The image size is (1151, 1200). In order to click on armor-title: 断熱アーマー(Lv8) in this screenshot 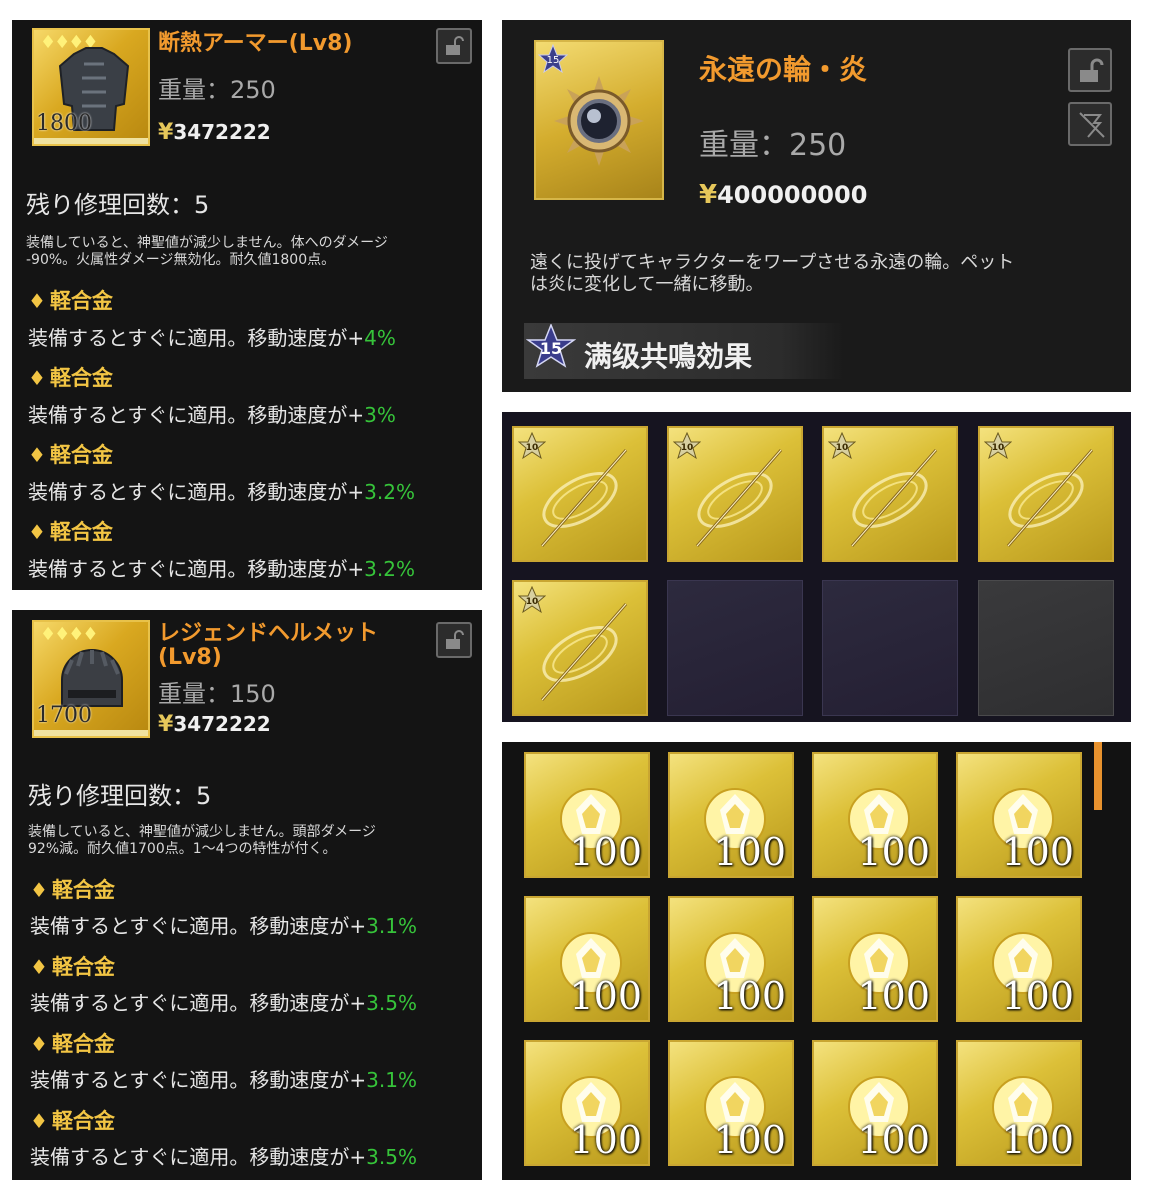, I will do `click(255, 43)`.